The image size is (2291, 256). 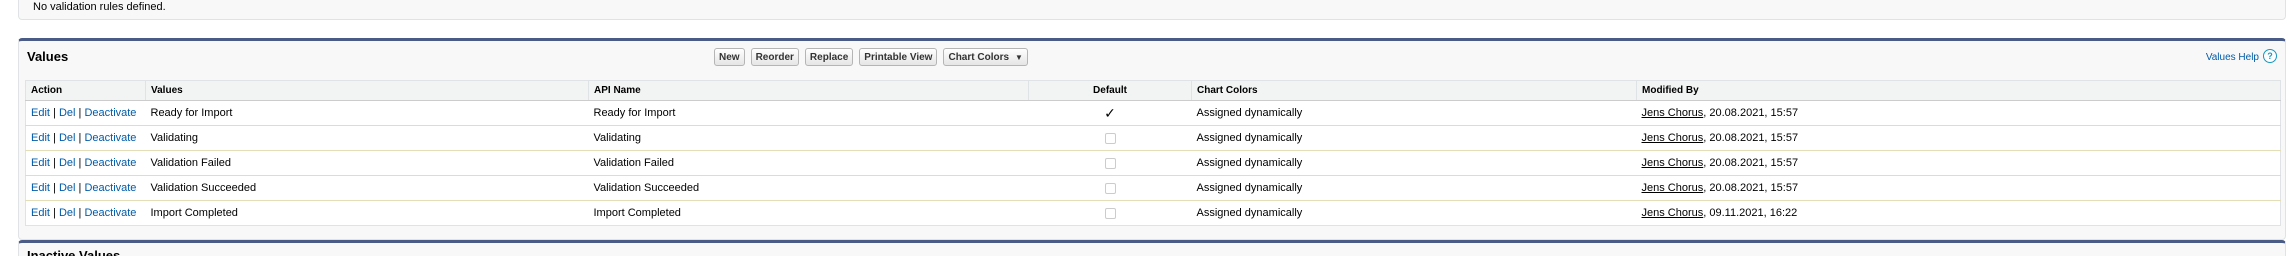 I want to click on values-help-link: Values Help, so click(x=2232, y=57).